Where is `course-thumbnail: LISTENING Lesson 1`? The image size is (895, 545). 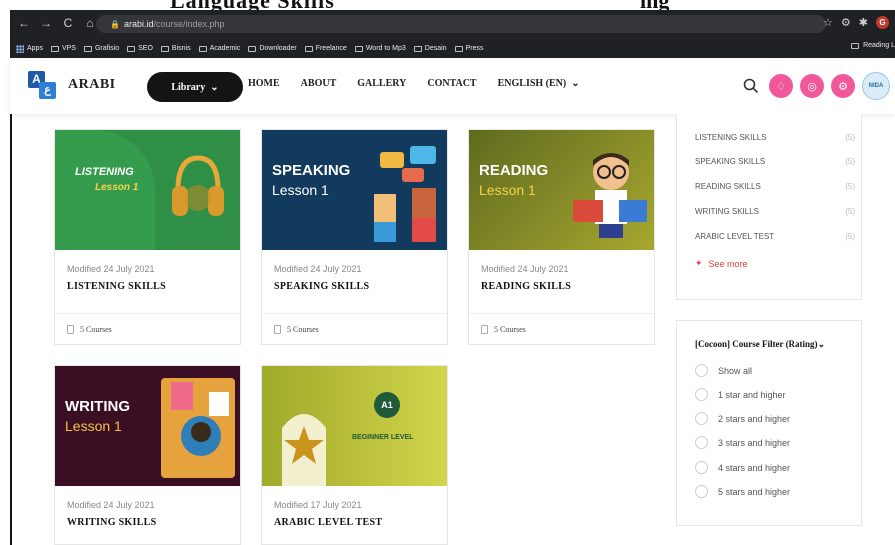
course-thumbnail: LISTENING Lesson 1 is located at coordinates (147, 190).